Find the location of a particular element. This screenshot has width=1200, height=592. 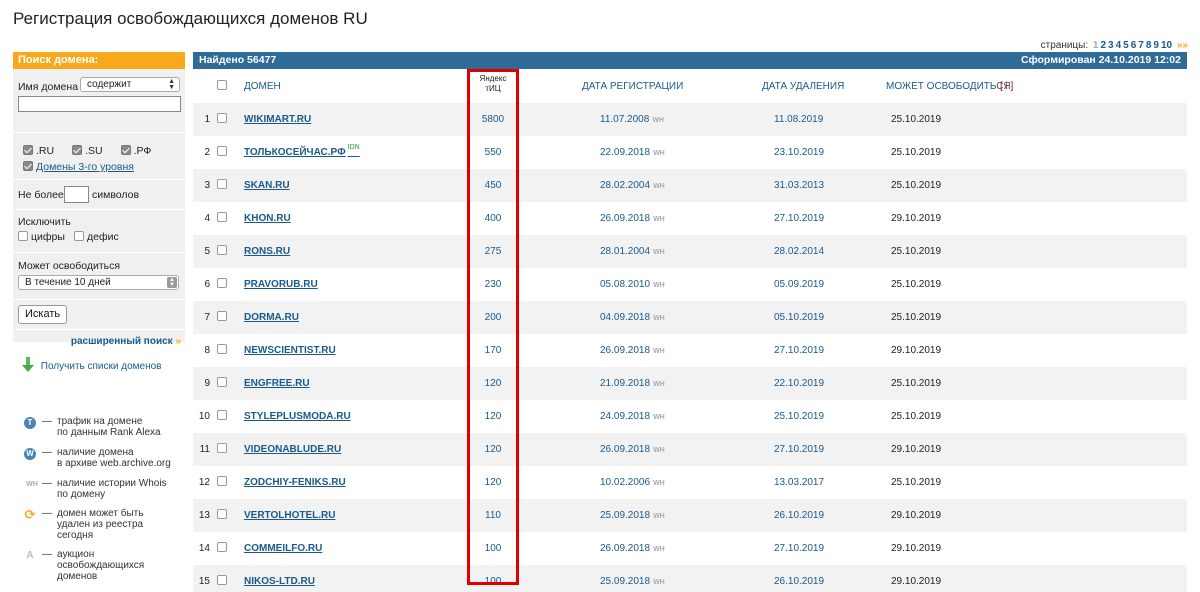

domain-link: ТОЛЬКОСЕЙЧАС.РФ idn is located at coordinates (302, 152).